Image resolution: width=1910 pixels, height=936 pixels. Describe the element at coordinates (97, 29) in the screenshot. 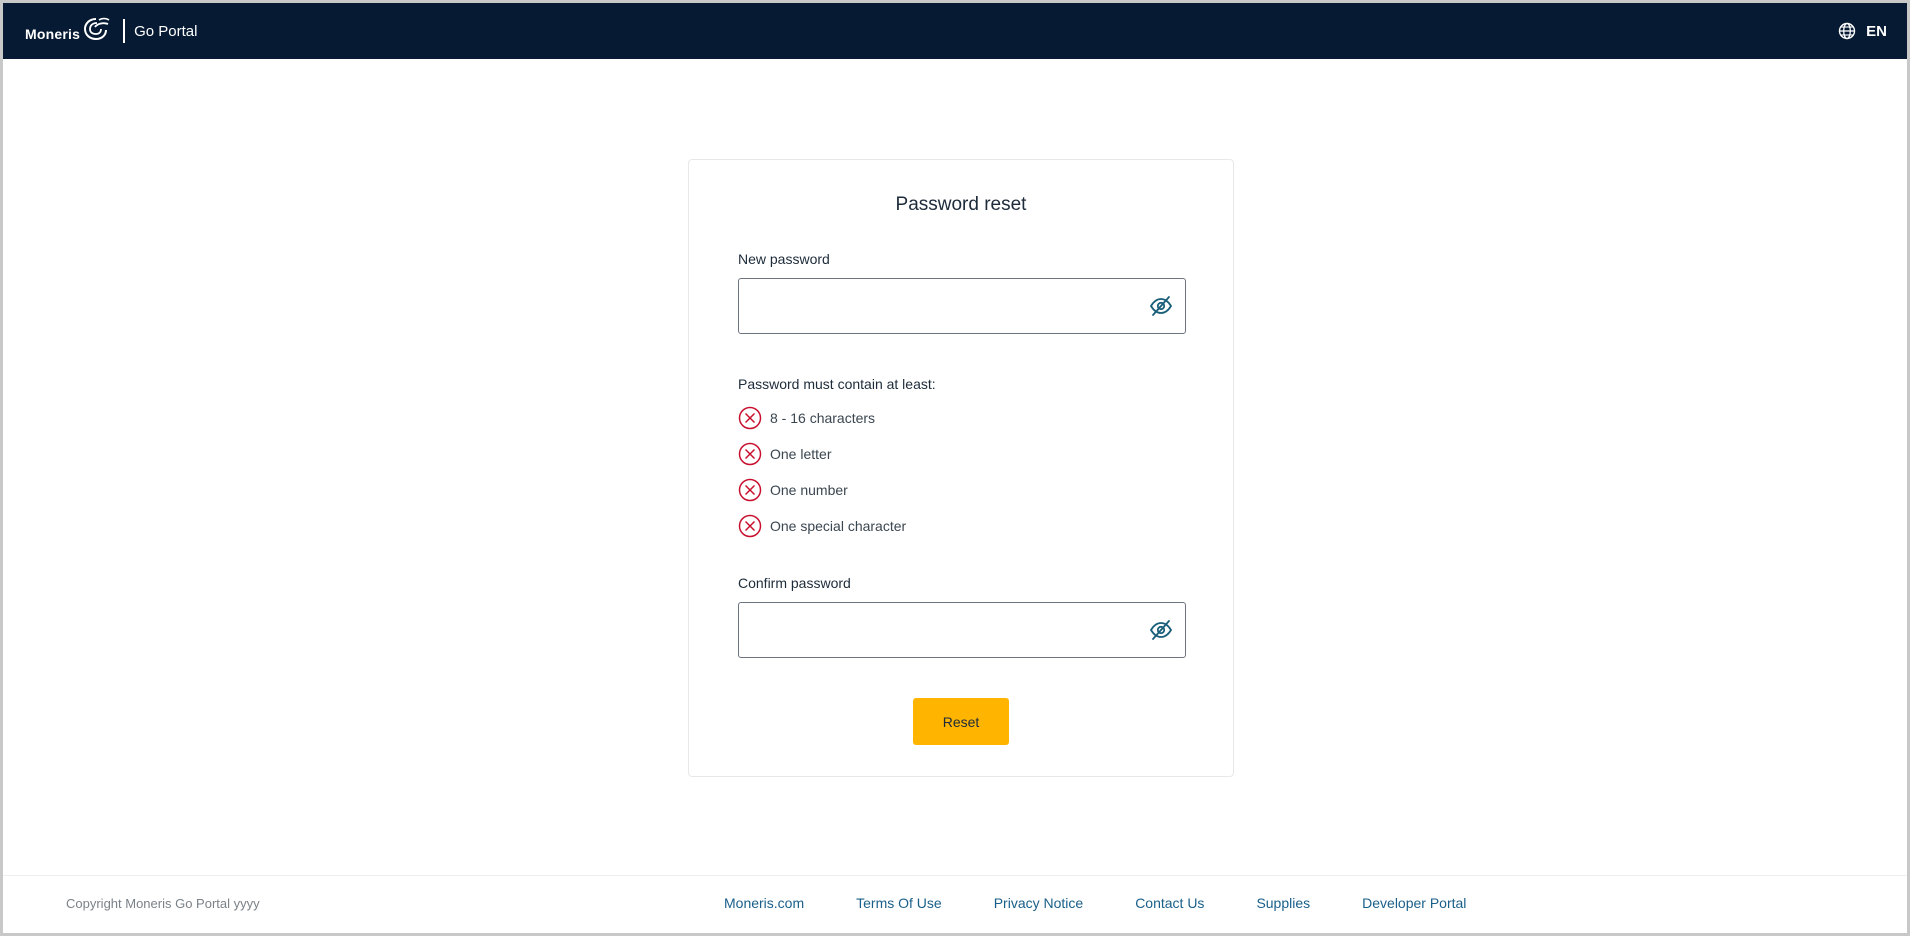

I see `moneris-swirl-icon` at that location.